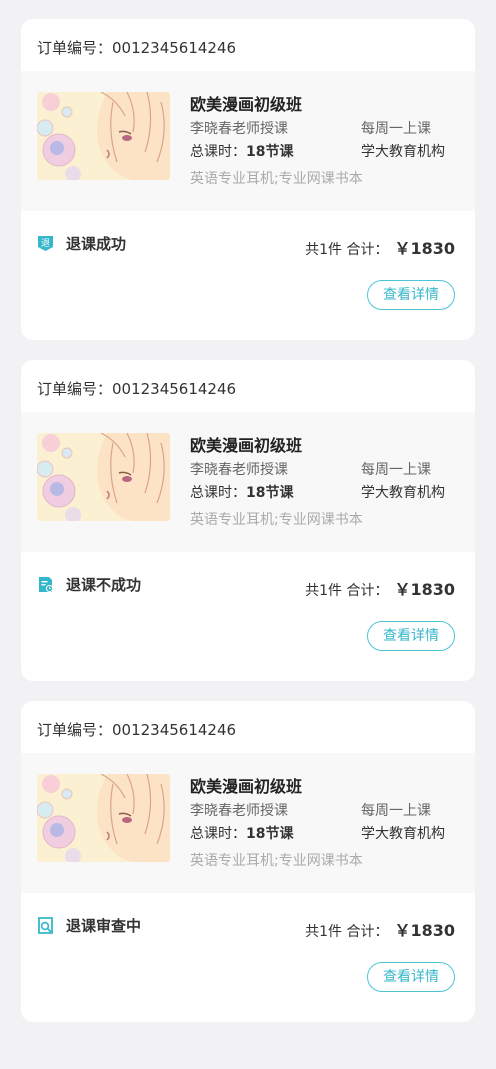  What do you see at coordinates (46, 585) in the screenshot?
I see `document-clock-icon` at bounding box center [46, 585].